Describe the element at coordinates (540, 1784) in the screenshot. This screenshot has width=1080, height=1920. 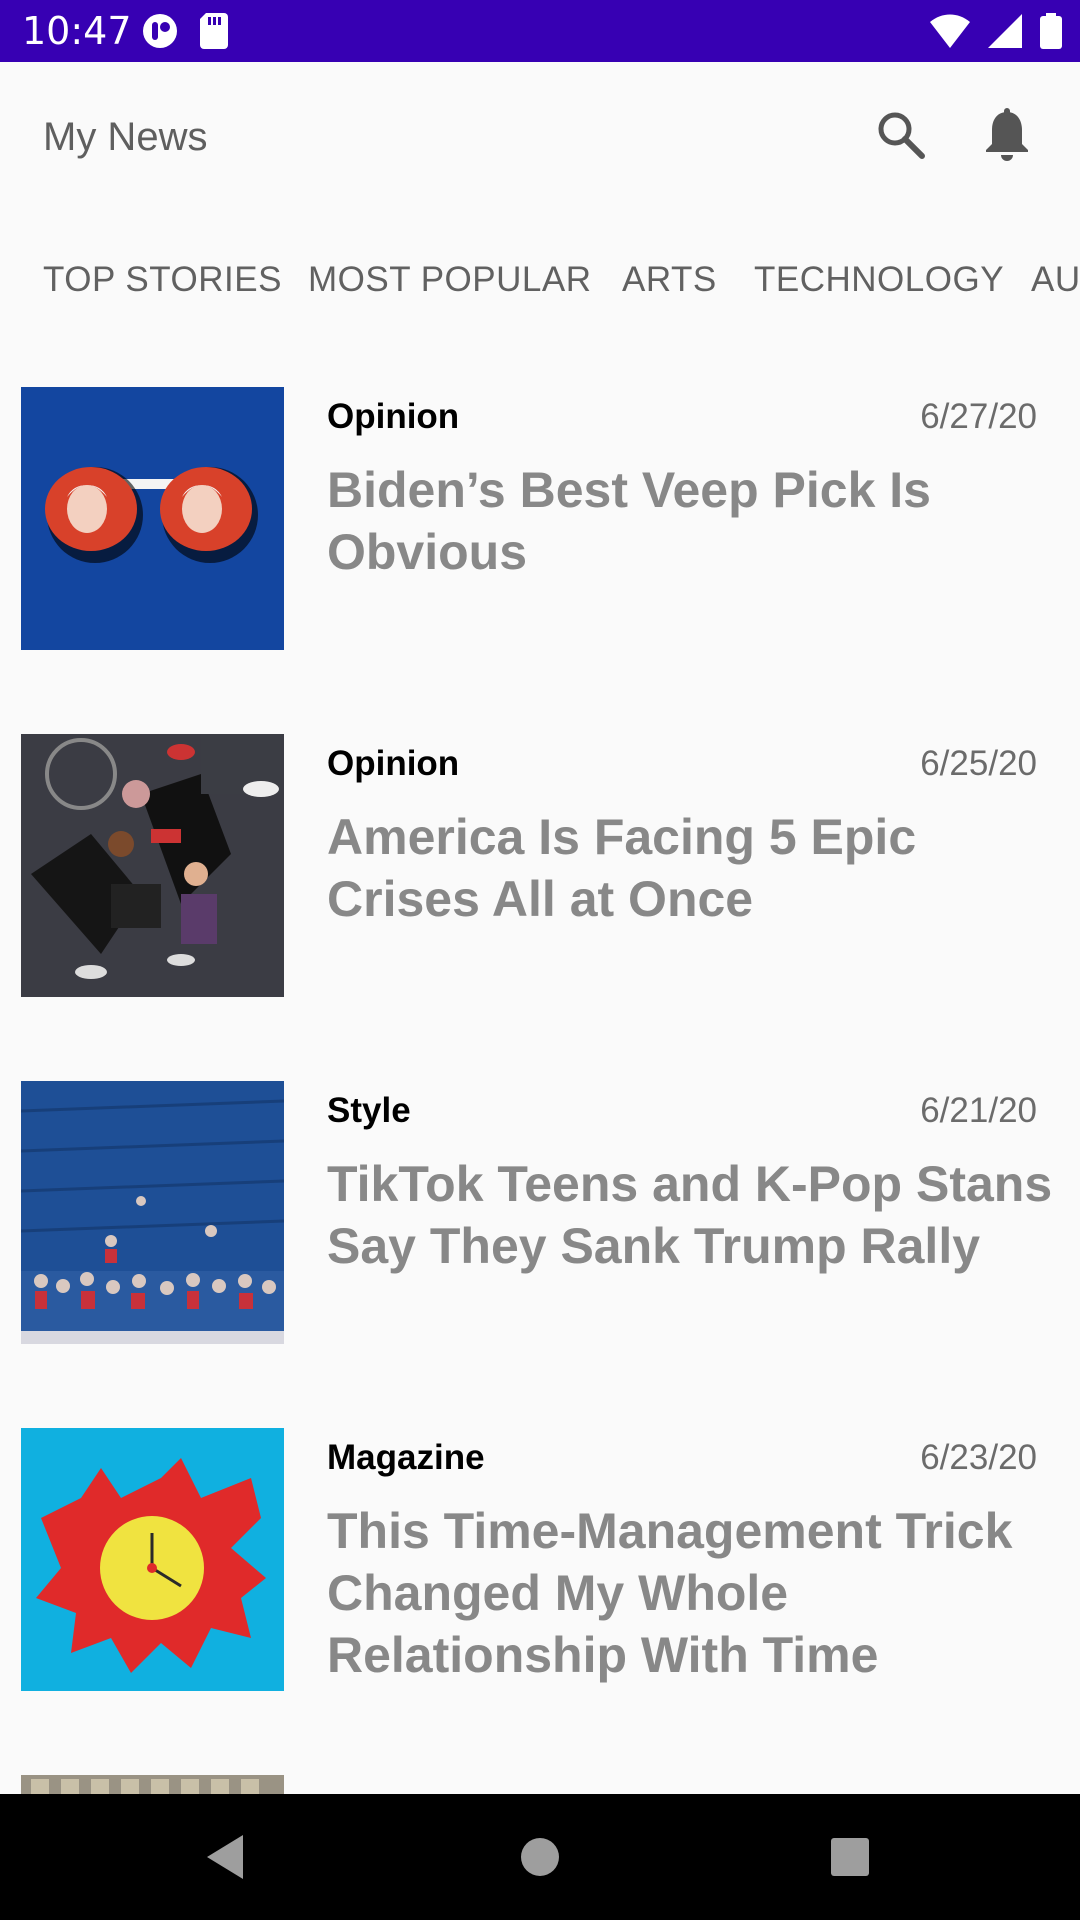
I see `article-item-partial` at that location.